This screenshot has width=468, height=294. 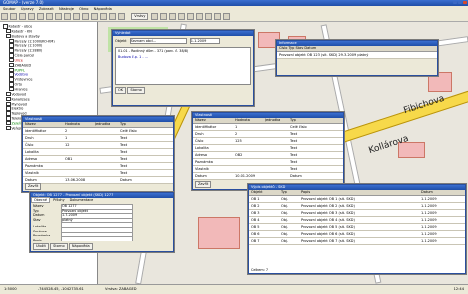 I want to click on open-icon, so click(x=13, y=16).